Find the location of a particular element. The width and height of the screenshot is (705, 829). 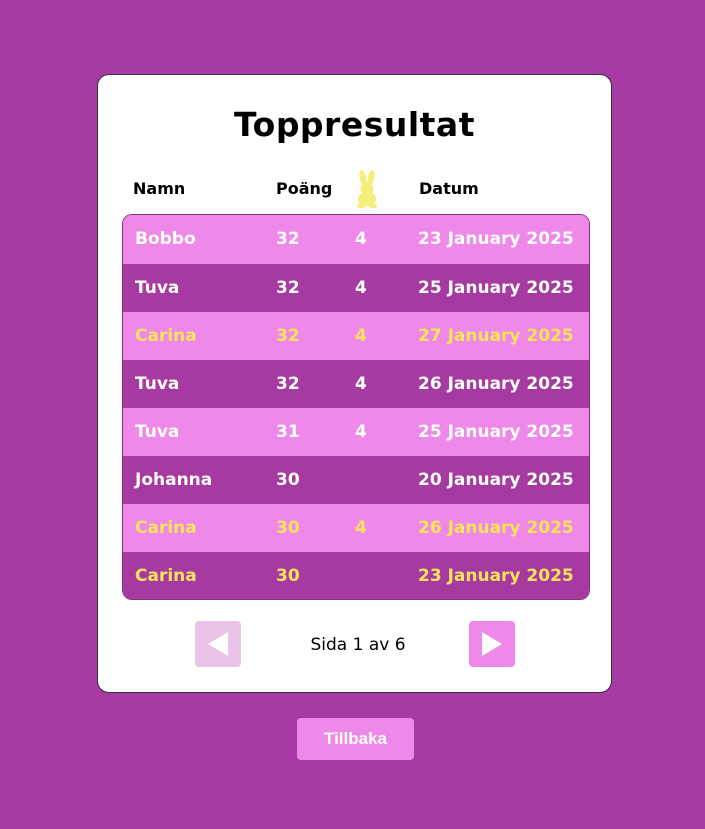

play-left-icon is located at coordinates (218, 644).